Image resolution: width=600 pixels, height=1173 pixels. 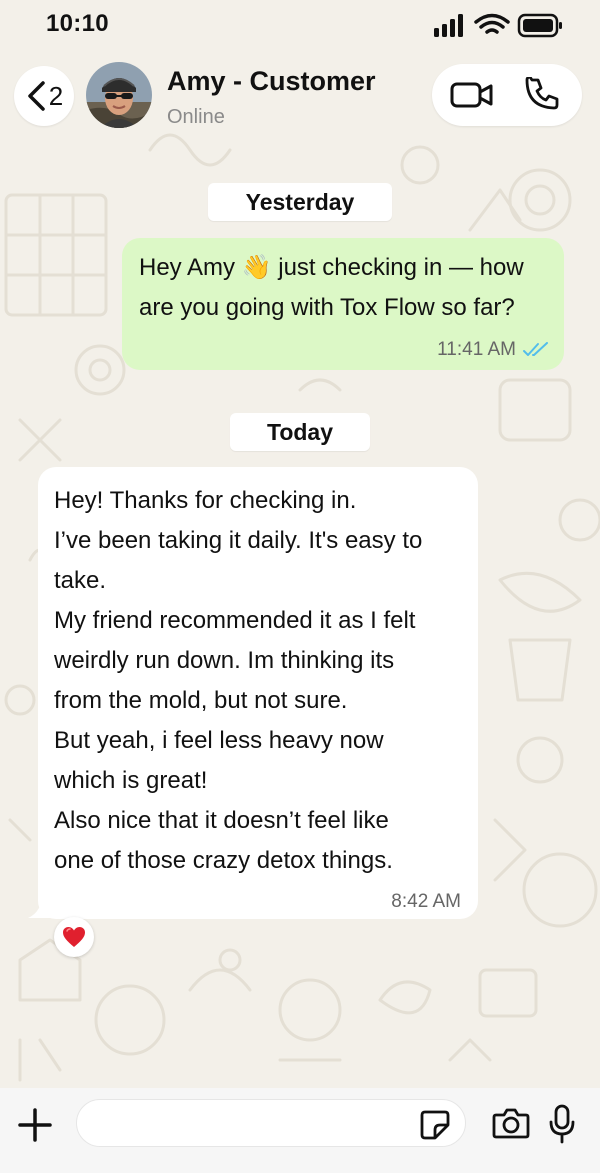 What do you see at coordinates (221, 820) in the screenshot?
I see `message-line: Also nice that it doesn’t feel like` at bounding box center [221, 820].